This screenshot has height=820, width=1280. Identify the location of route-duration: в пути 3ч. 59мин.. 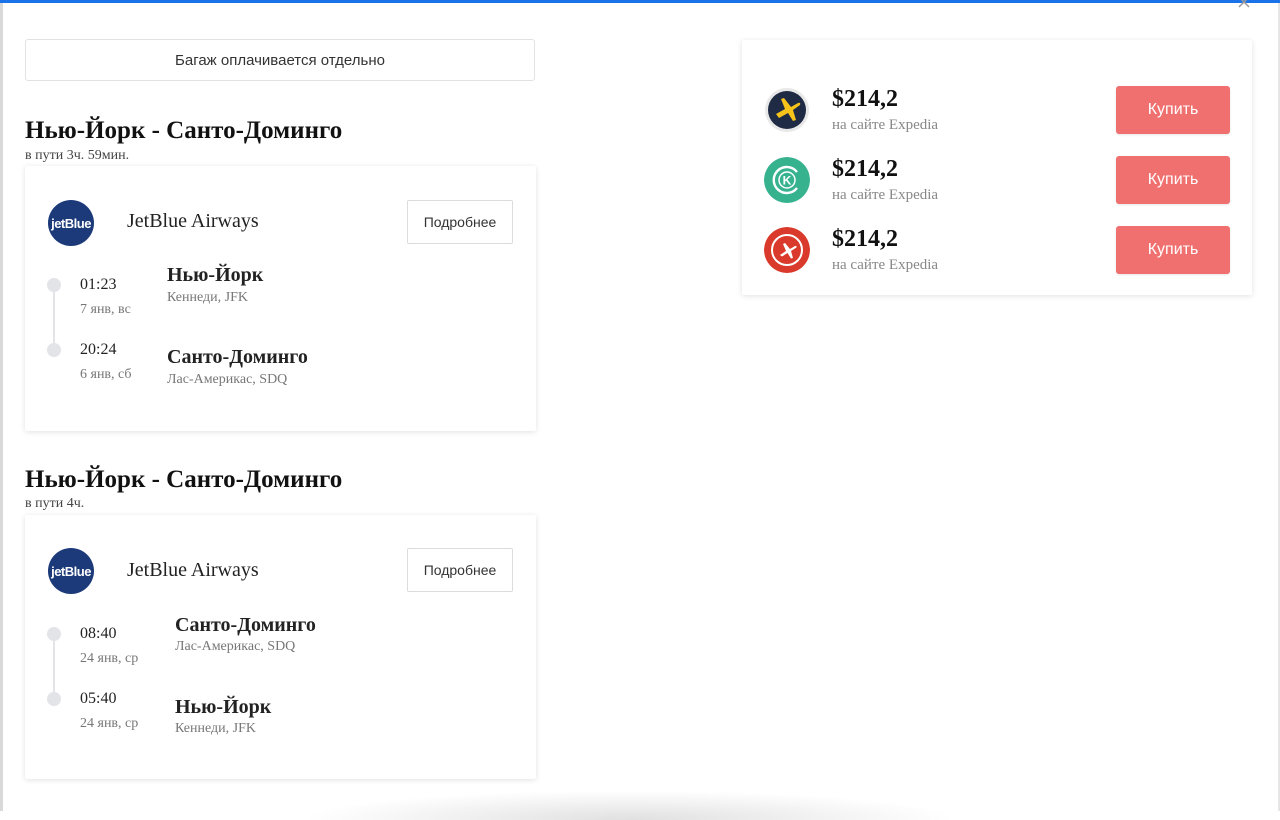
(77, 155).